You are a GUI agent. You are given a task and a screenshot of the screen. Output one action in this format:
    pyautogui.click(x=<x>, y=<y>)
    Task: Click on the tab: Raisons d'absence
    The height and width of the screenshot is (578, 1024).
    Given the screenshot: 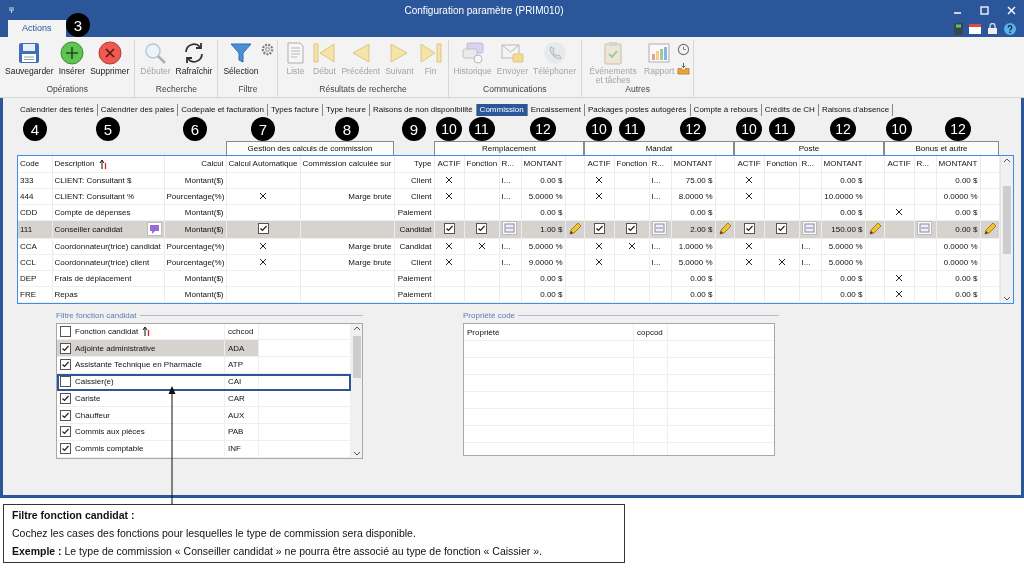 What is the action you would take?
    pyautogui.click(x=856, y=110)
    